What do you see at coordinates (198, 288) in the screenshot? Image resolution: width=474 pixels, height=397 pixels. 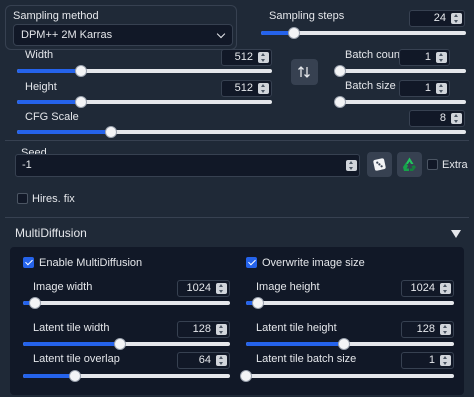 I see `image-width-value: 1024` at bounding box center [198, 288].